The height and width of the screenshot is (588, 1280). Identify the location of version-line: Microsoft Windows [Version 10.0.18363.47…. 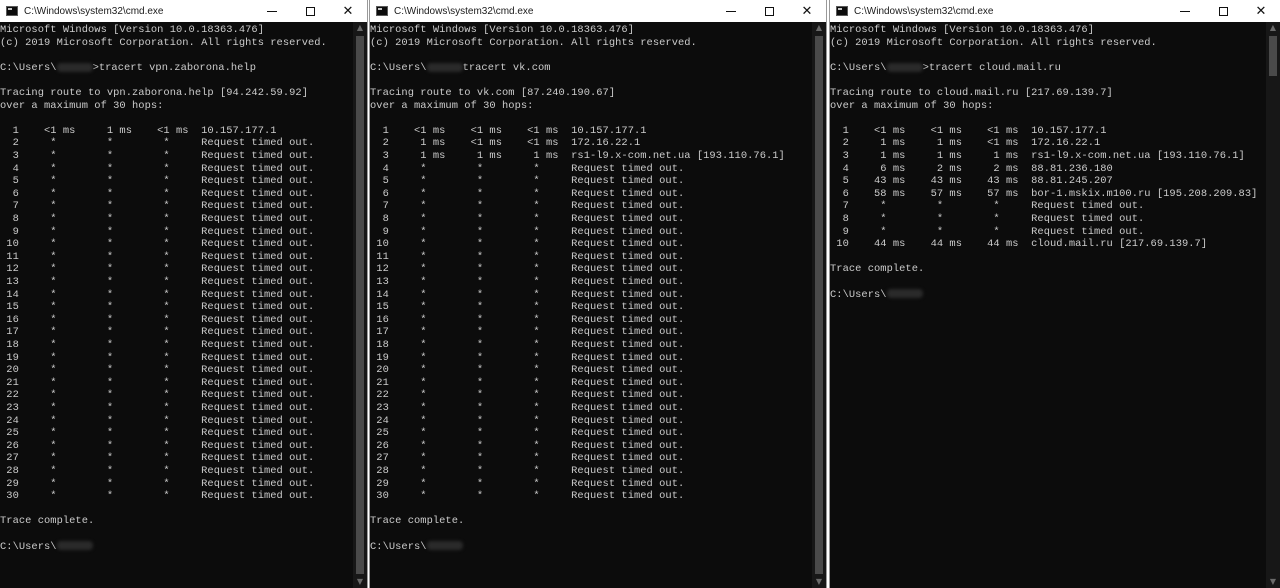
(132, 30).